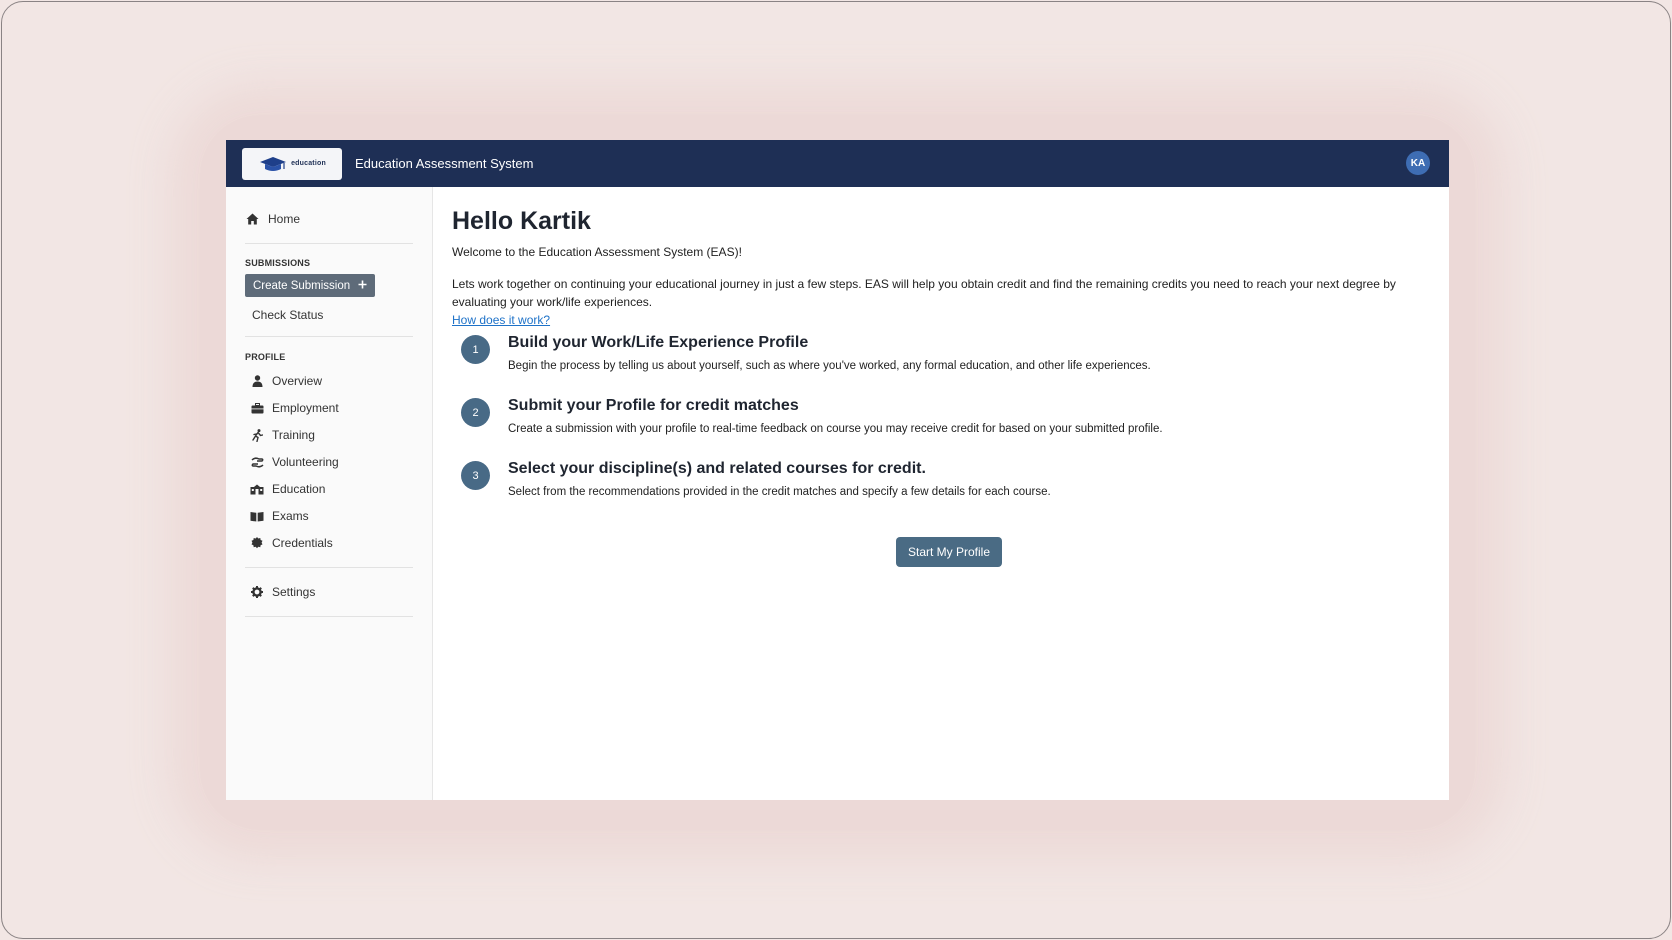 This screenshot has height=940, width=1672. Describe the element at coordinates (252, 219) in the screenshot. I see `home-icon` at that location.